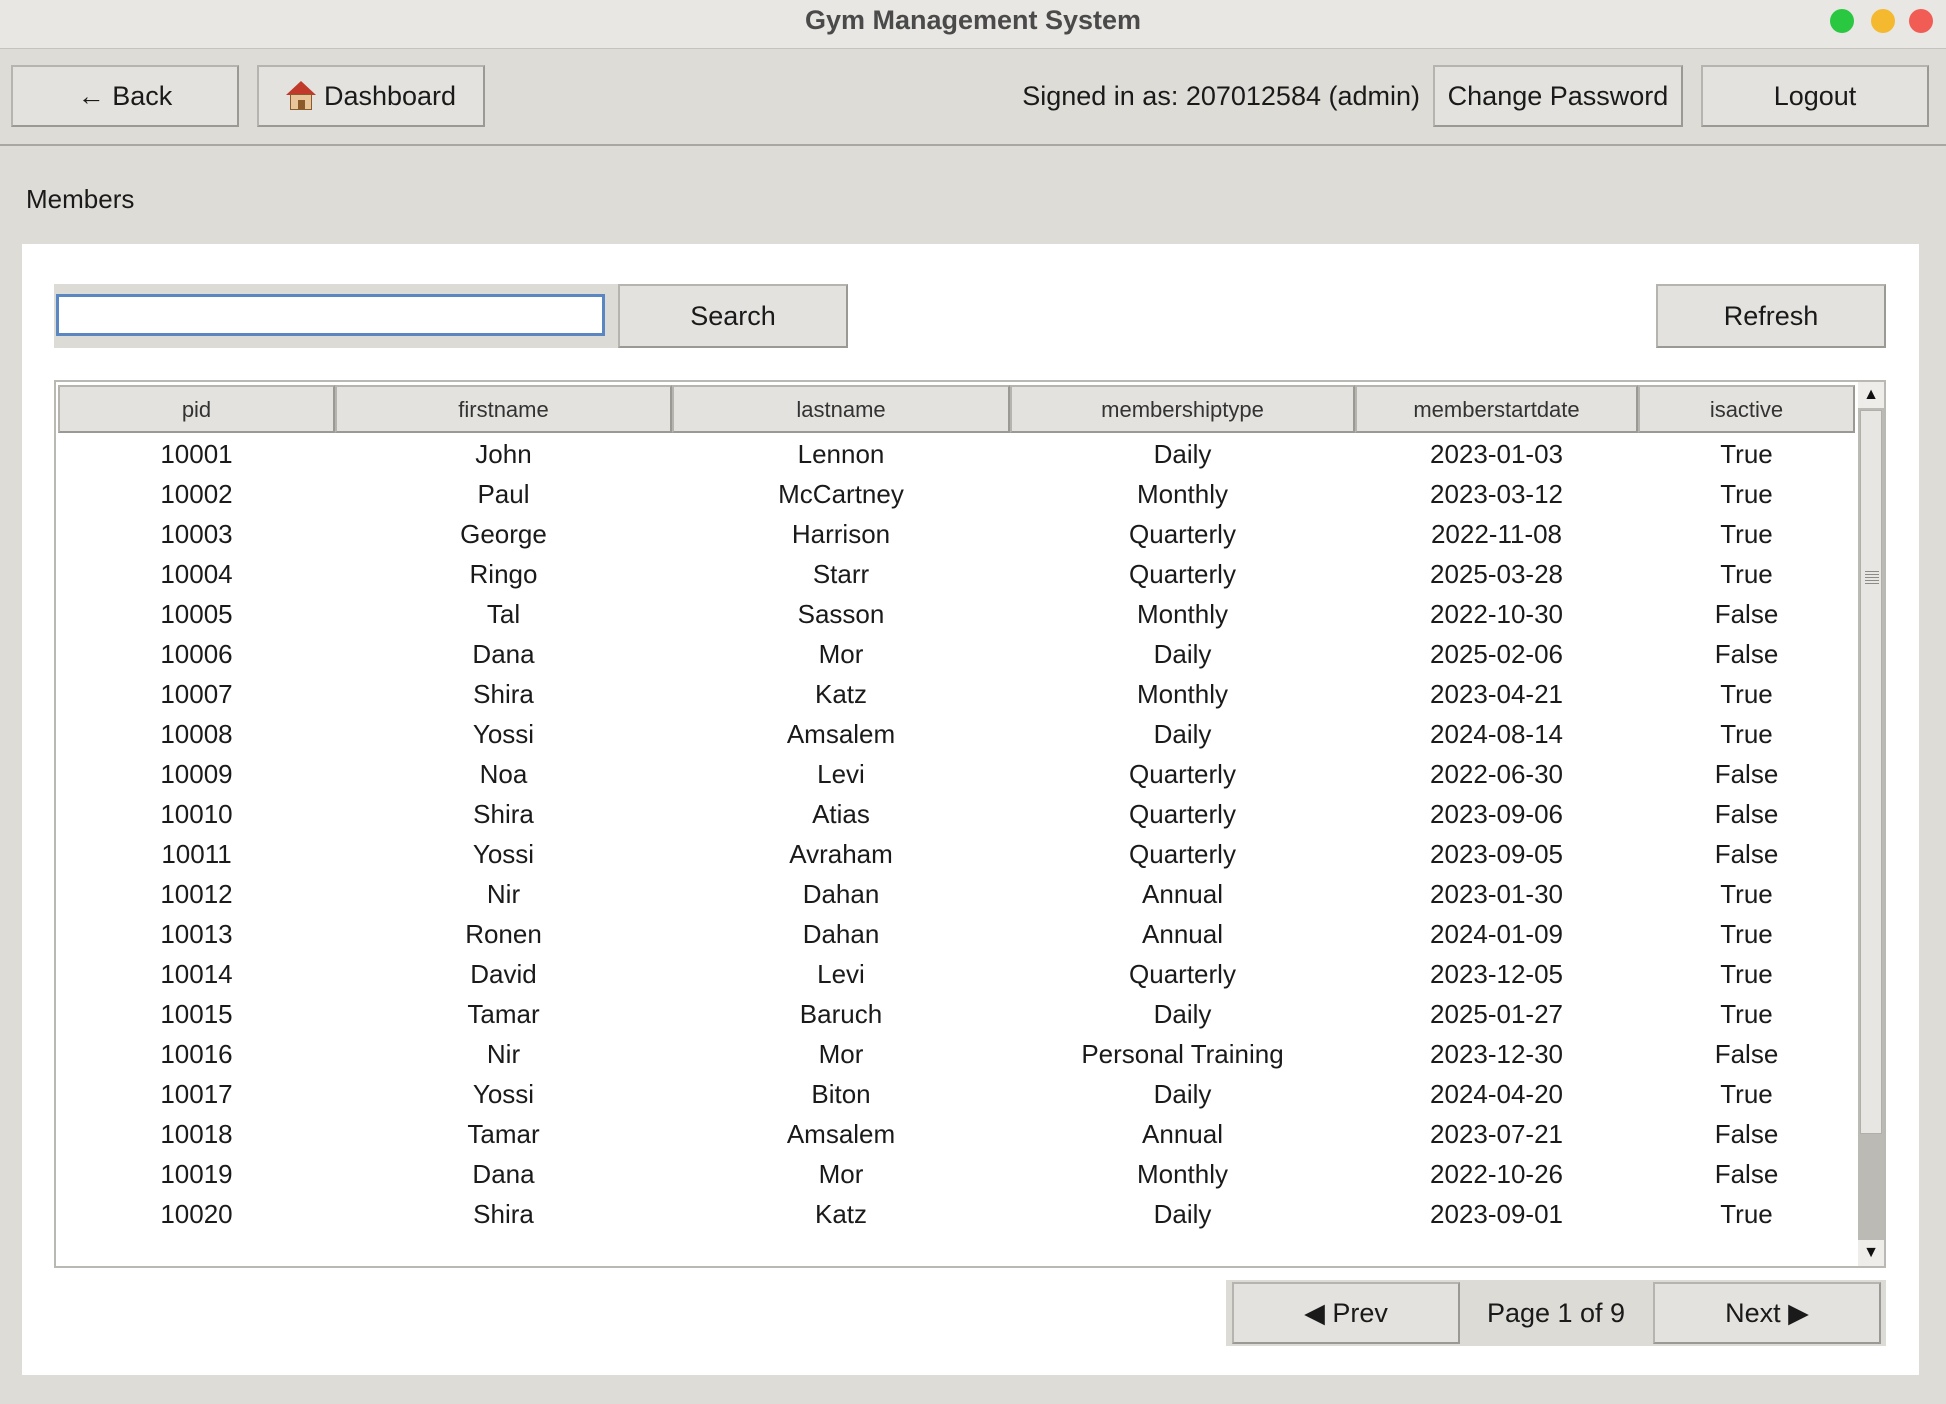  Describe the element at coordinates (1182, 574) in the screenshot. I see `cell-membershiptype: Quarterly` at that location.